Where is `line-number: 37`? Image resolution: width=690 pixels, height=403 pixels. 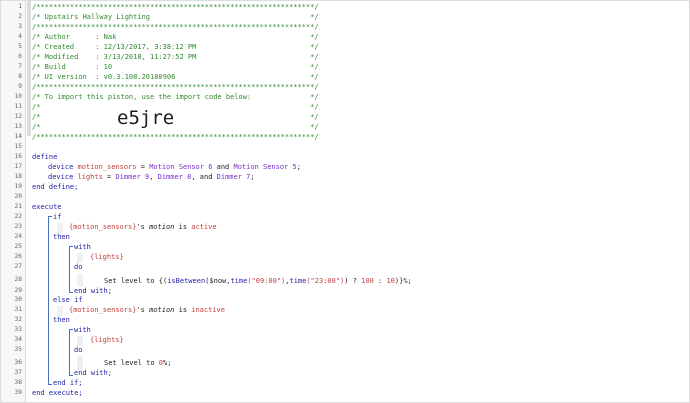
line-number: 37 is located at coordinates (18, 372).